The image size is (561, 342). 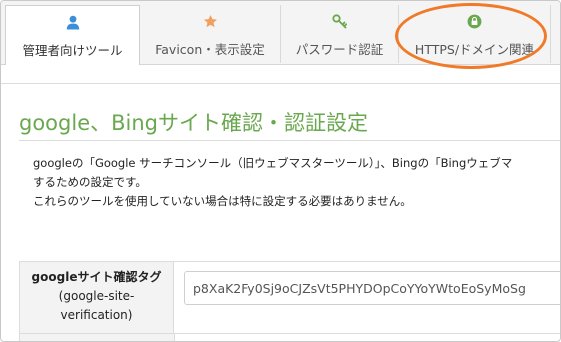 I want to click on tab-password-auth: パスワード認証, so click(x=340, y=34).